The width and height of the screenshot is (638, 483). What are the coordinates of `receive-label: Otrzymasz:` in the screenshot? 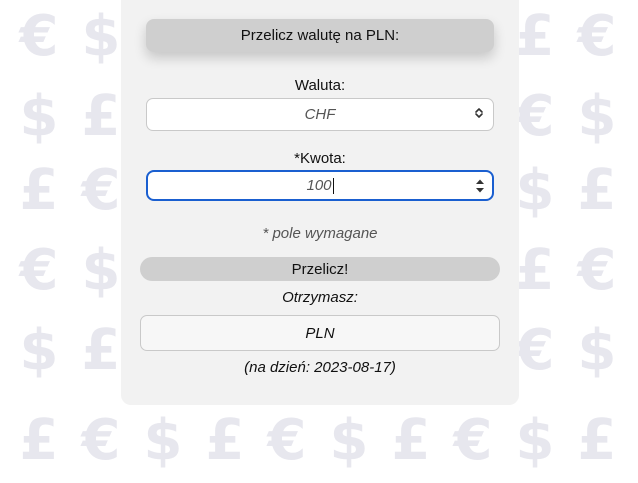 It's located at (320, 297).